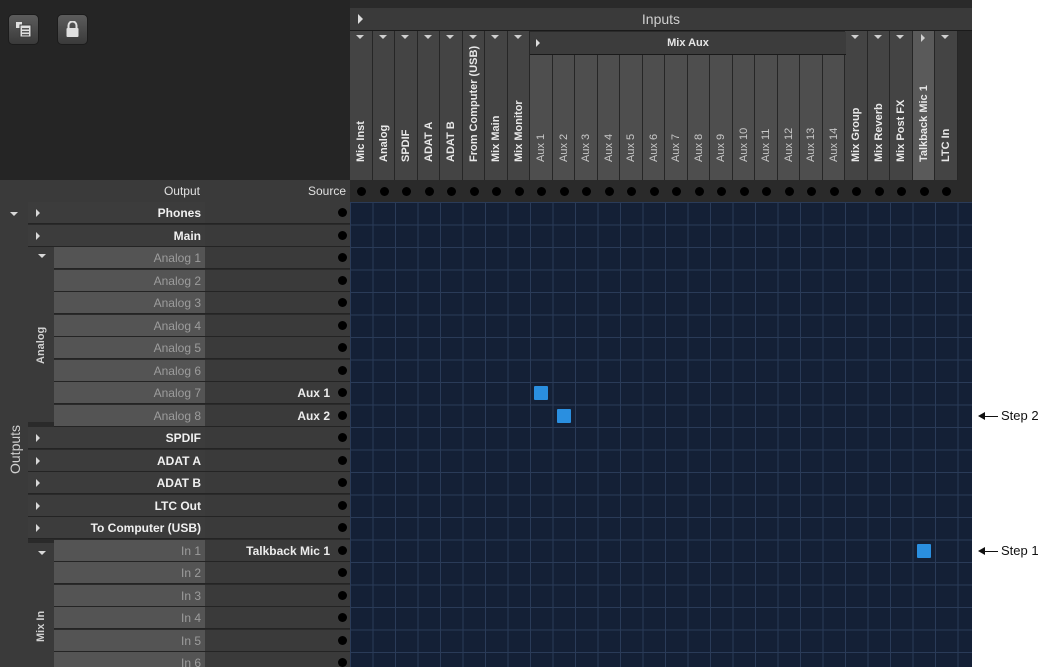  What do you see at coordinates (496, 105) in the screenshot?
I see `input-column-mix-main: Mix Main` at bounding box center [496, 105].